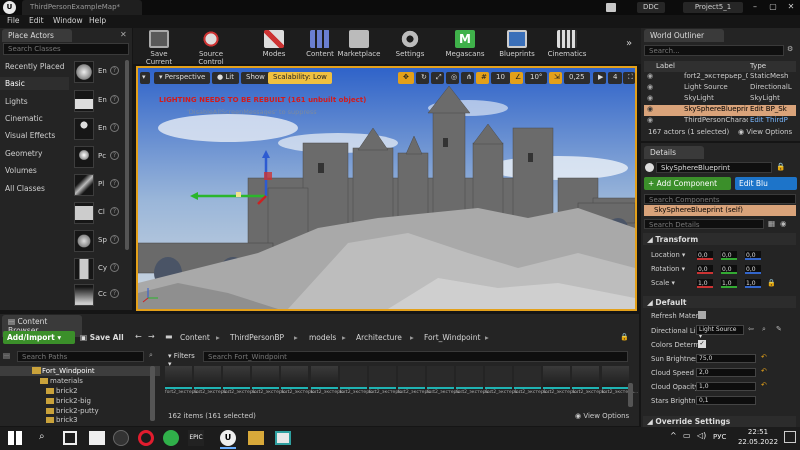 The image size is (800, 450). Describe the element at coordinates (228, 438) in the screenshot. I see `unreal-engine-icon: U` at that location.